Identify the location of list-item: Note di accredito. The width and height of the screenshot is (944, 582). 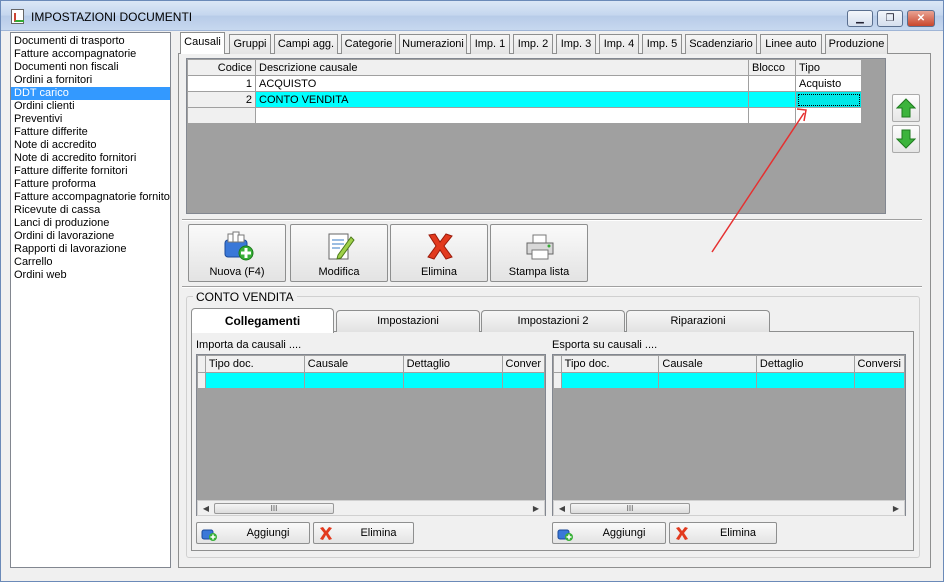
(90, 145).